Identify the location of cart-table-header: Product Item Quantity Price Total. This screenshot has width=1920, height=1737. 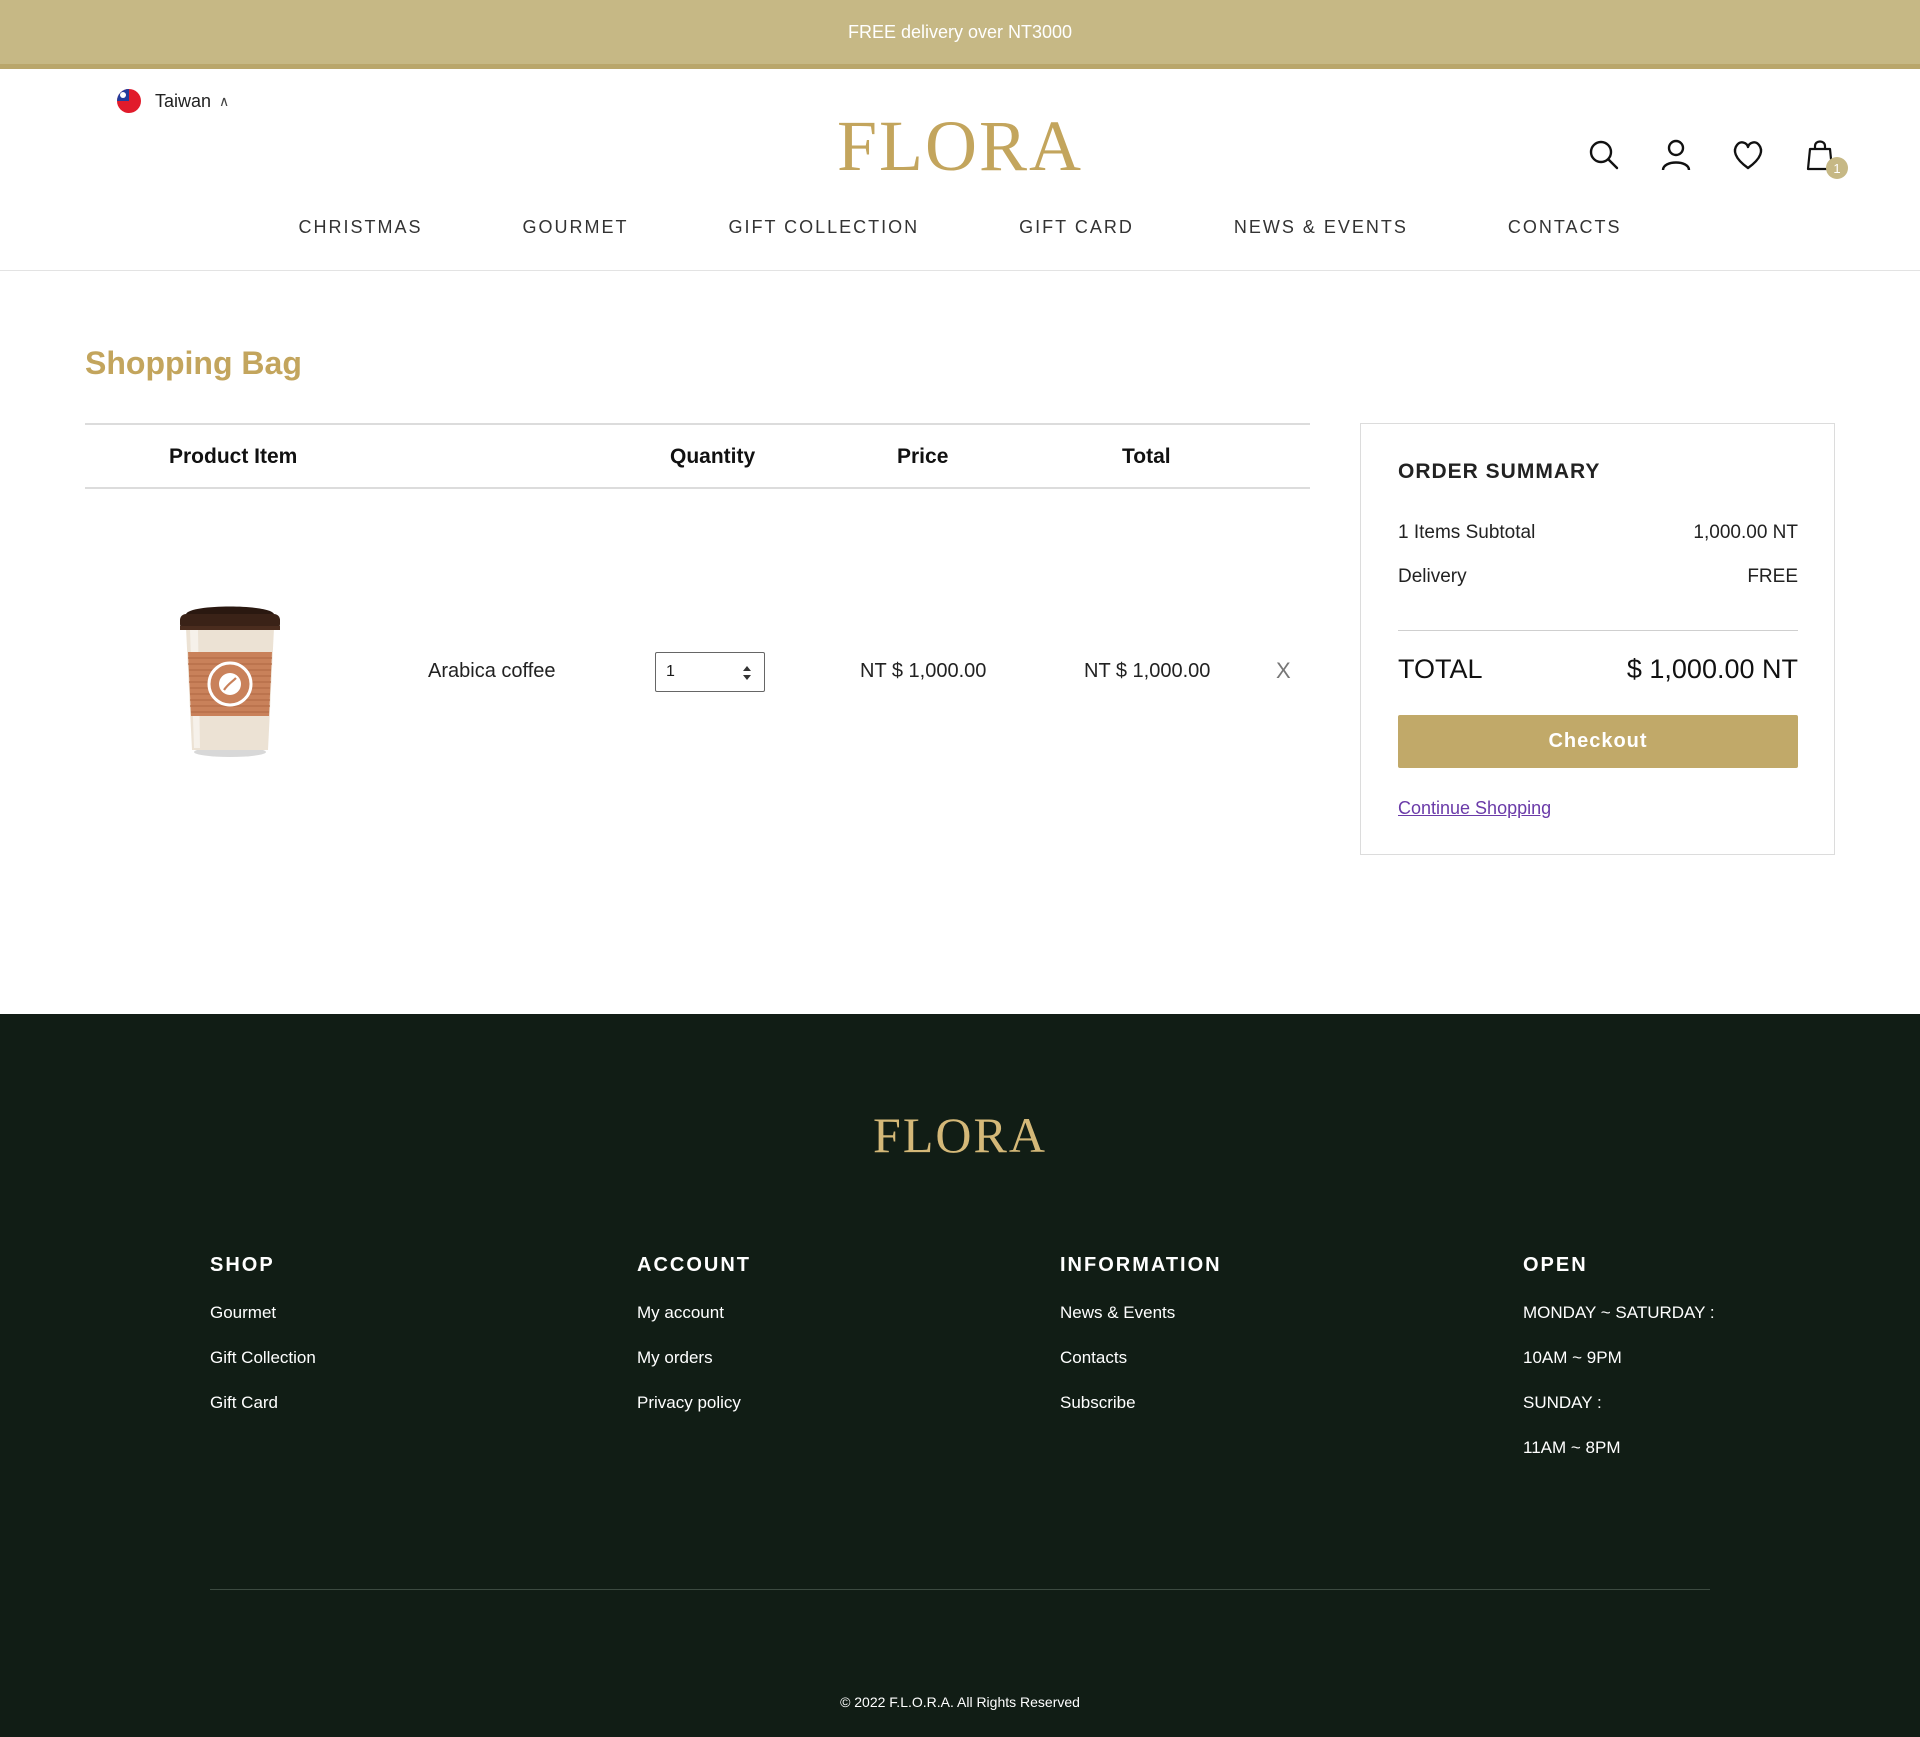
(697, 456).